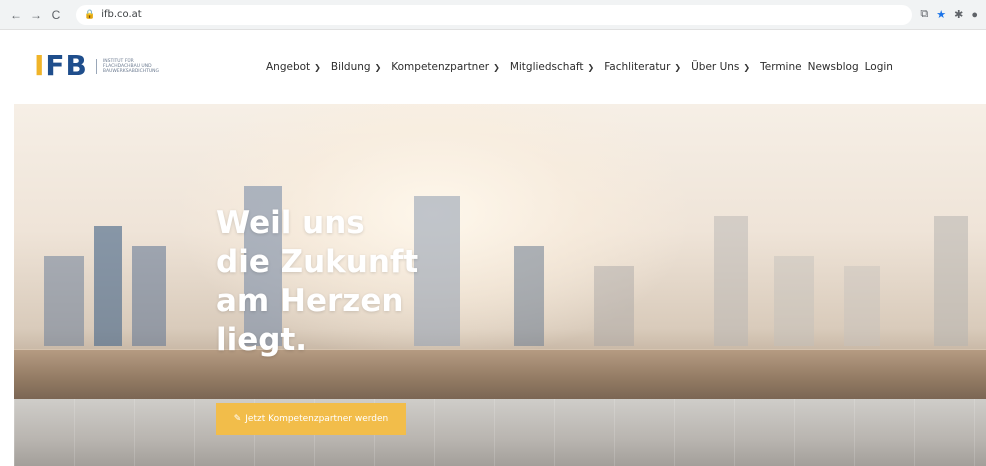  I want to click on nav-item-label: Kompetenzpartner, so click(440, 67).